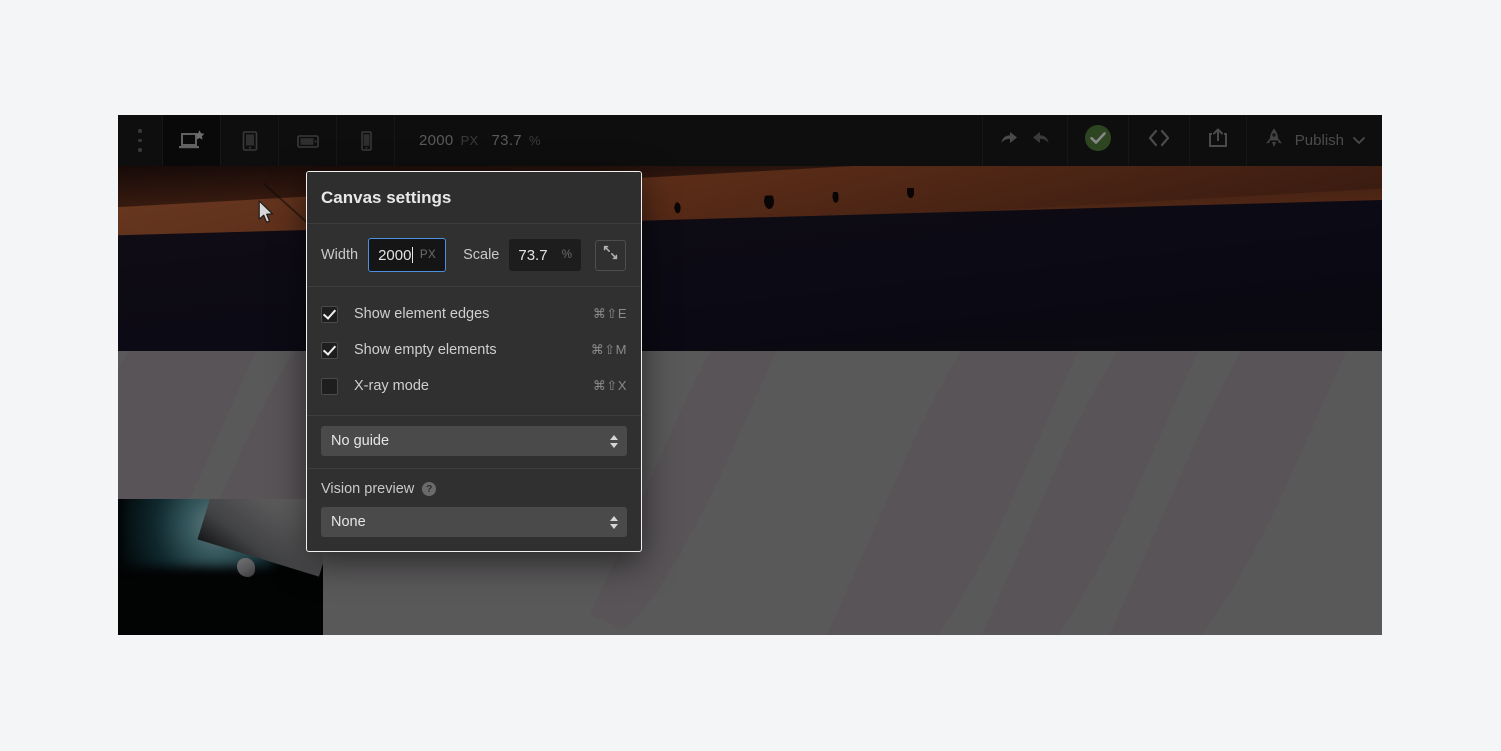  Describe the element at coordinates (474, 198) in the screenshot. I see `panel-title: Canvas settings` at that location.